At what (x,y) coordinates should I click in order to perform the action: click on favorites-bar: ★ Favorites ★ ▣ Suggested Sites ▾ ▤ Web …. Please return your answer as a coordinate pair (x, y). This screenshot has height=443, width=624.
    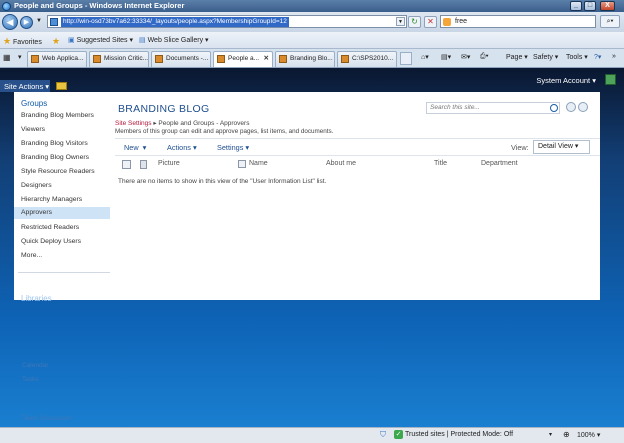
    Looking at the image, I should click on (312, 40).